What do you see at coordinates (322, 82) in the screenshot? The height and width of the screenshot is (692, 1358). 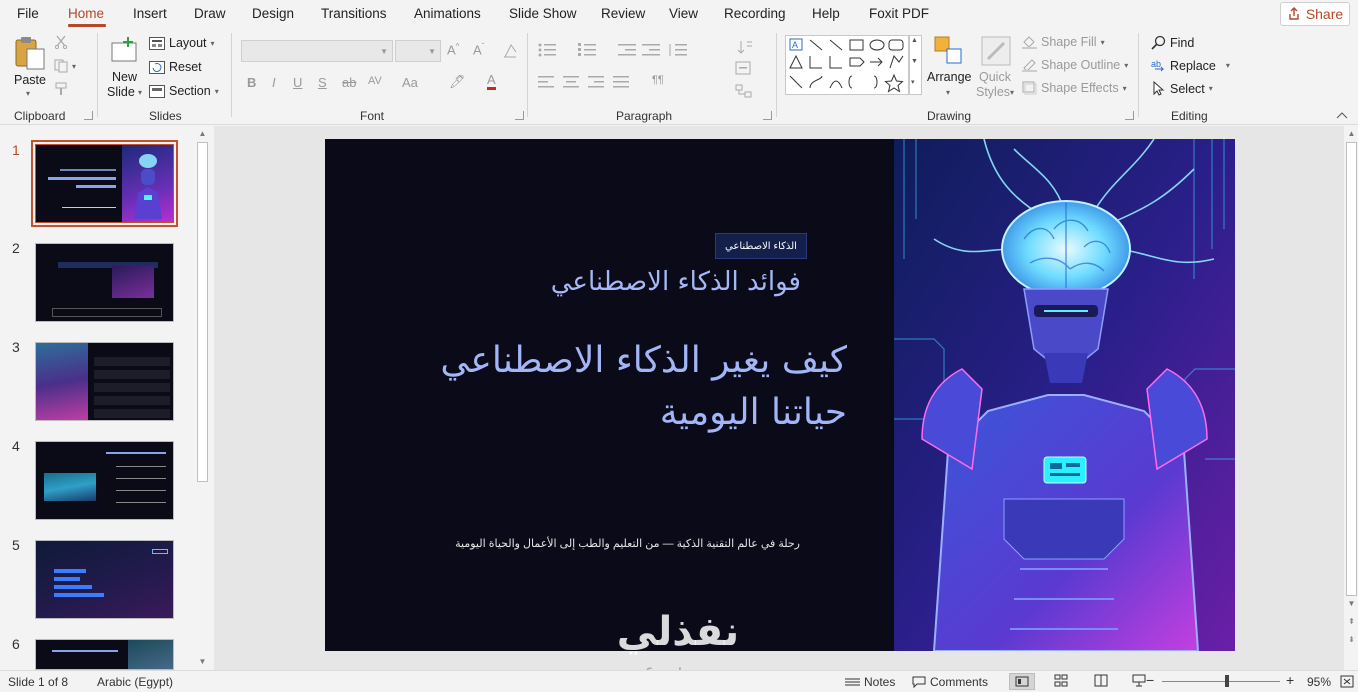 I see `shadow-icon: S` at bounding box center [322, 82].